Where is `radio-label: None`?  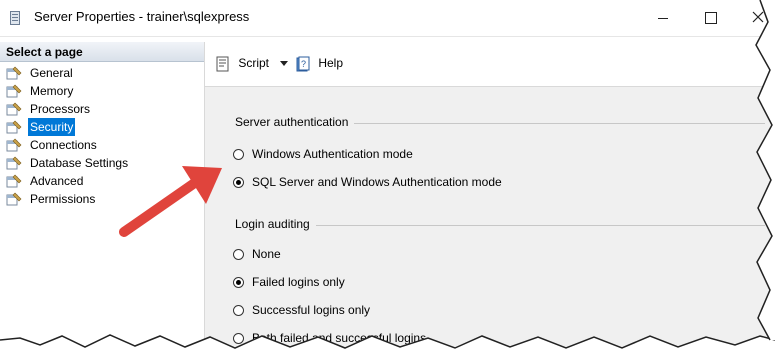 radio-label: None is located at coordinates (266, 254).